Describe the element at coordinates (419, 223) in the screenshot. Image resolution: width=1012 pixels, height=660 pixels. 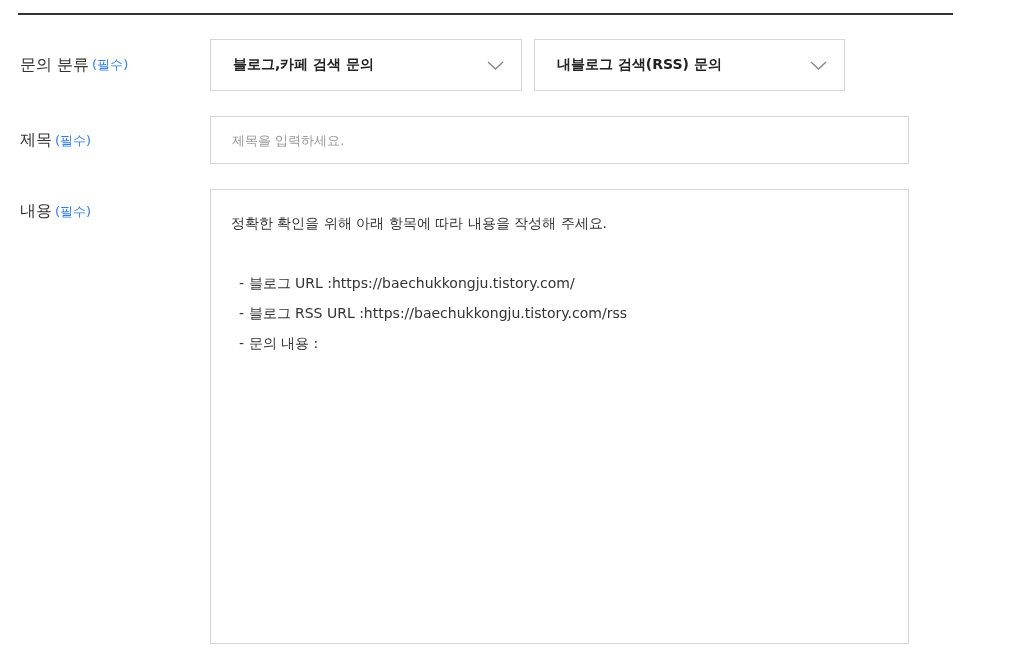
I see `instruction-text: 정확한 확인을 위해 아래 항목에 따라 내용을 작성해 주세요.` at that location.